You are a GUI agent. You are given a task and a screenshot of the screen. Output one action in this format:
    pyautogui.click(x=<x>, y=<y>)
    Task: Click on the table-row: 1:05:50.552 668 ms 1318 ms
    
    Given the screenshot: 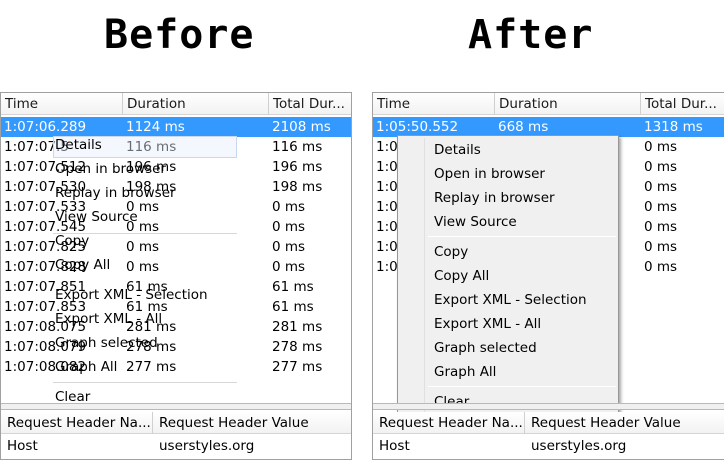 What is the action you would take?
    pyautogui.click(x=548, y=127)
    